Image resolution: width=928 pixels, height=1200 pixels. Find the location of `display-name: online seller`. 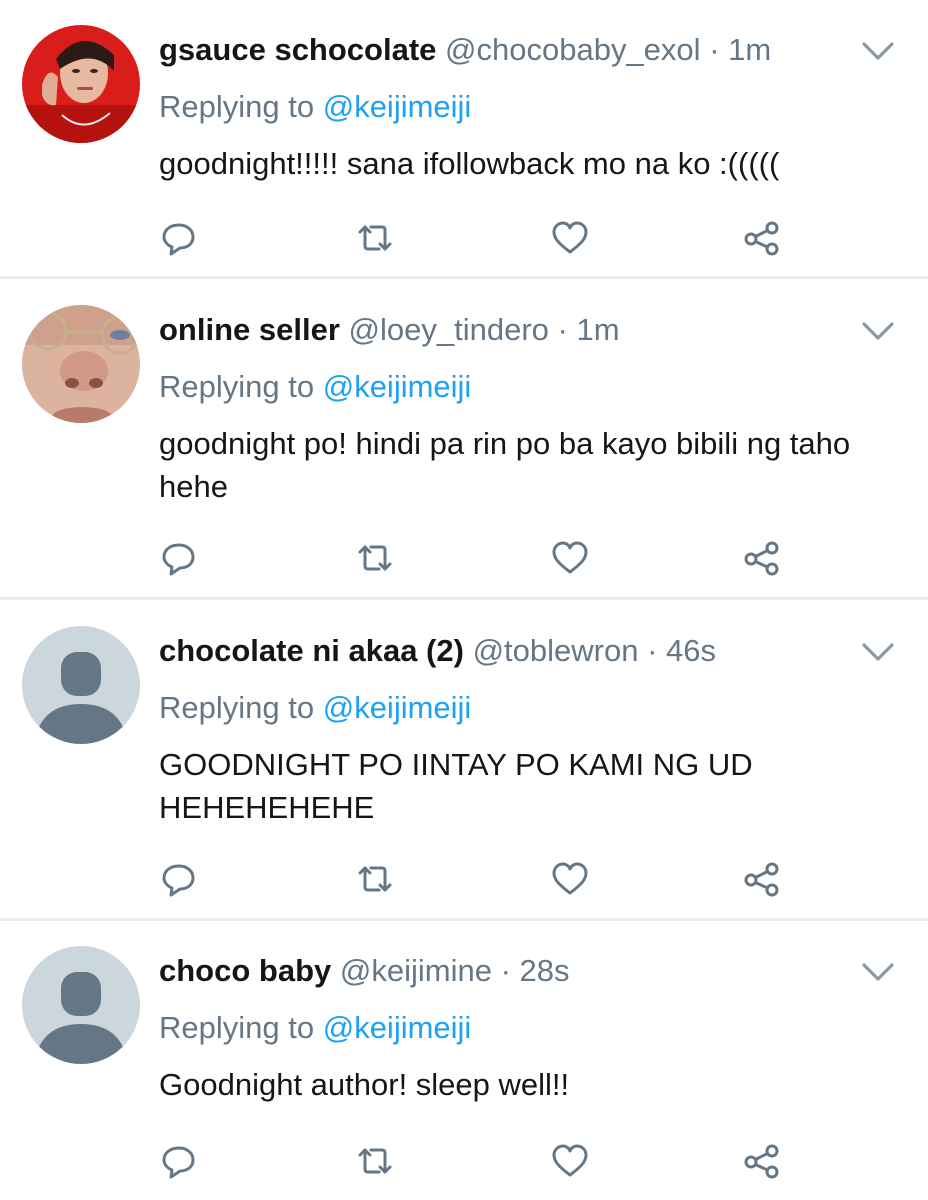

display-name: online seller is located at coordinates (249, 329).